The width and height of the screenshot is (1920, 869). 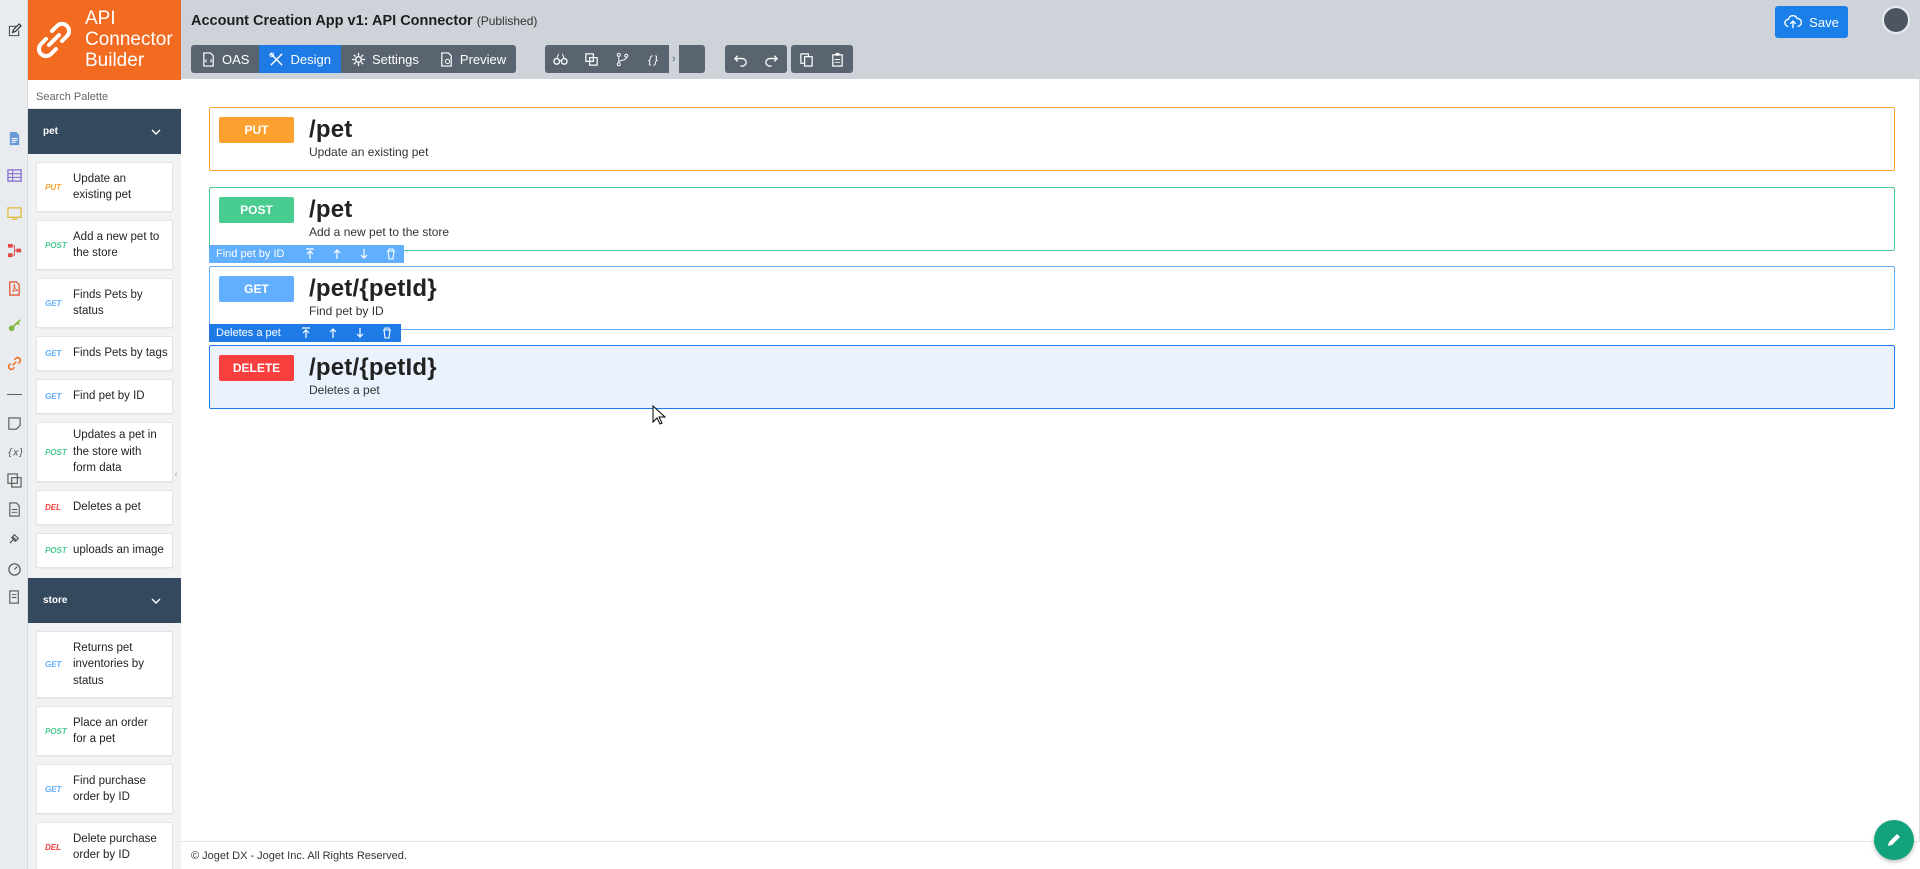 What do you see at coordinates (1052, 377) in the screenshot?
I see `operation-card-delete-pet-id: DELETE /pet/{petId} Deletes a pet` at bounding box center [1052, 377].